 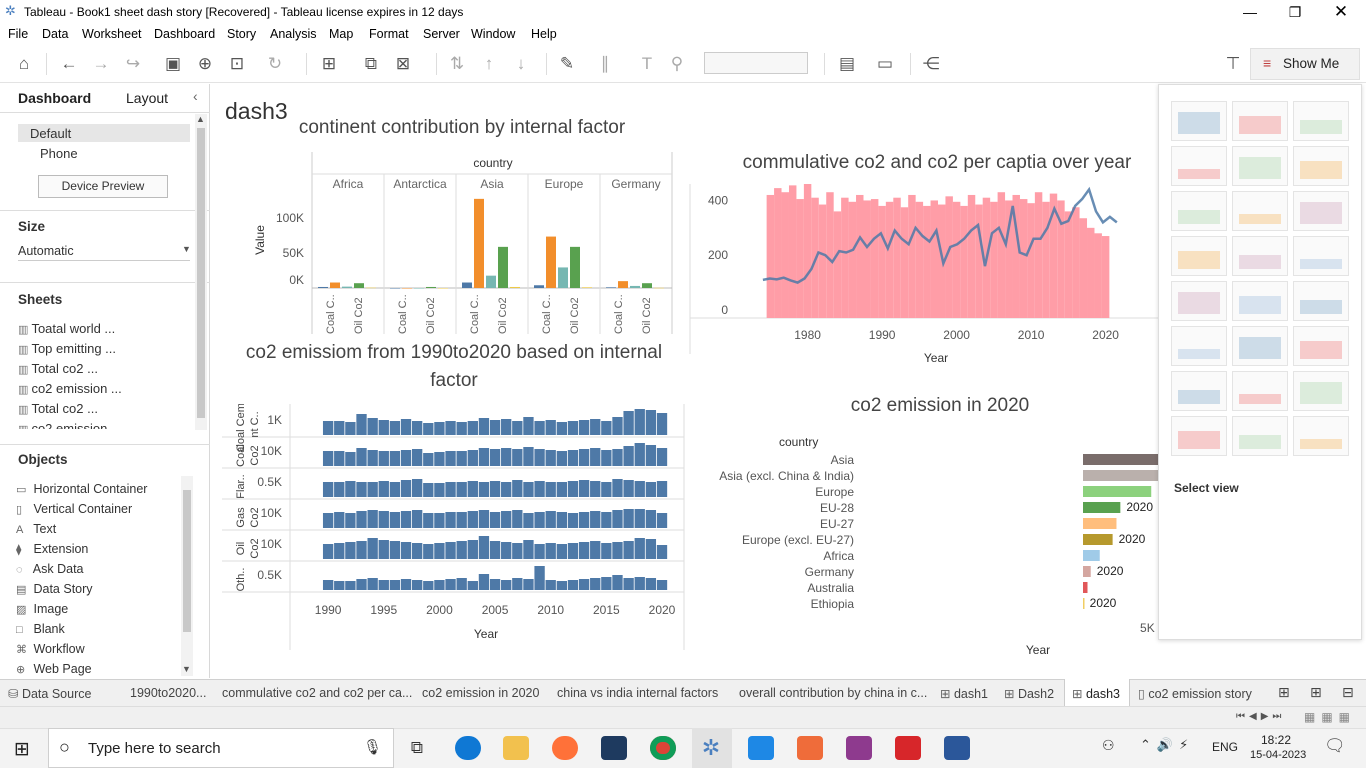 I want to click on swap-icon: ⇅, so click(x=457, y=64).